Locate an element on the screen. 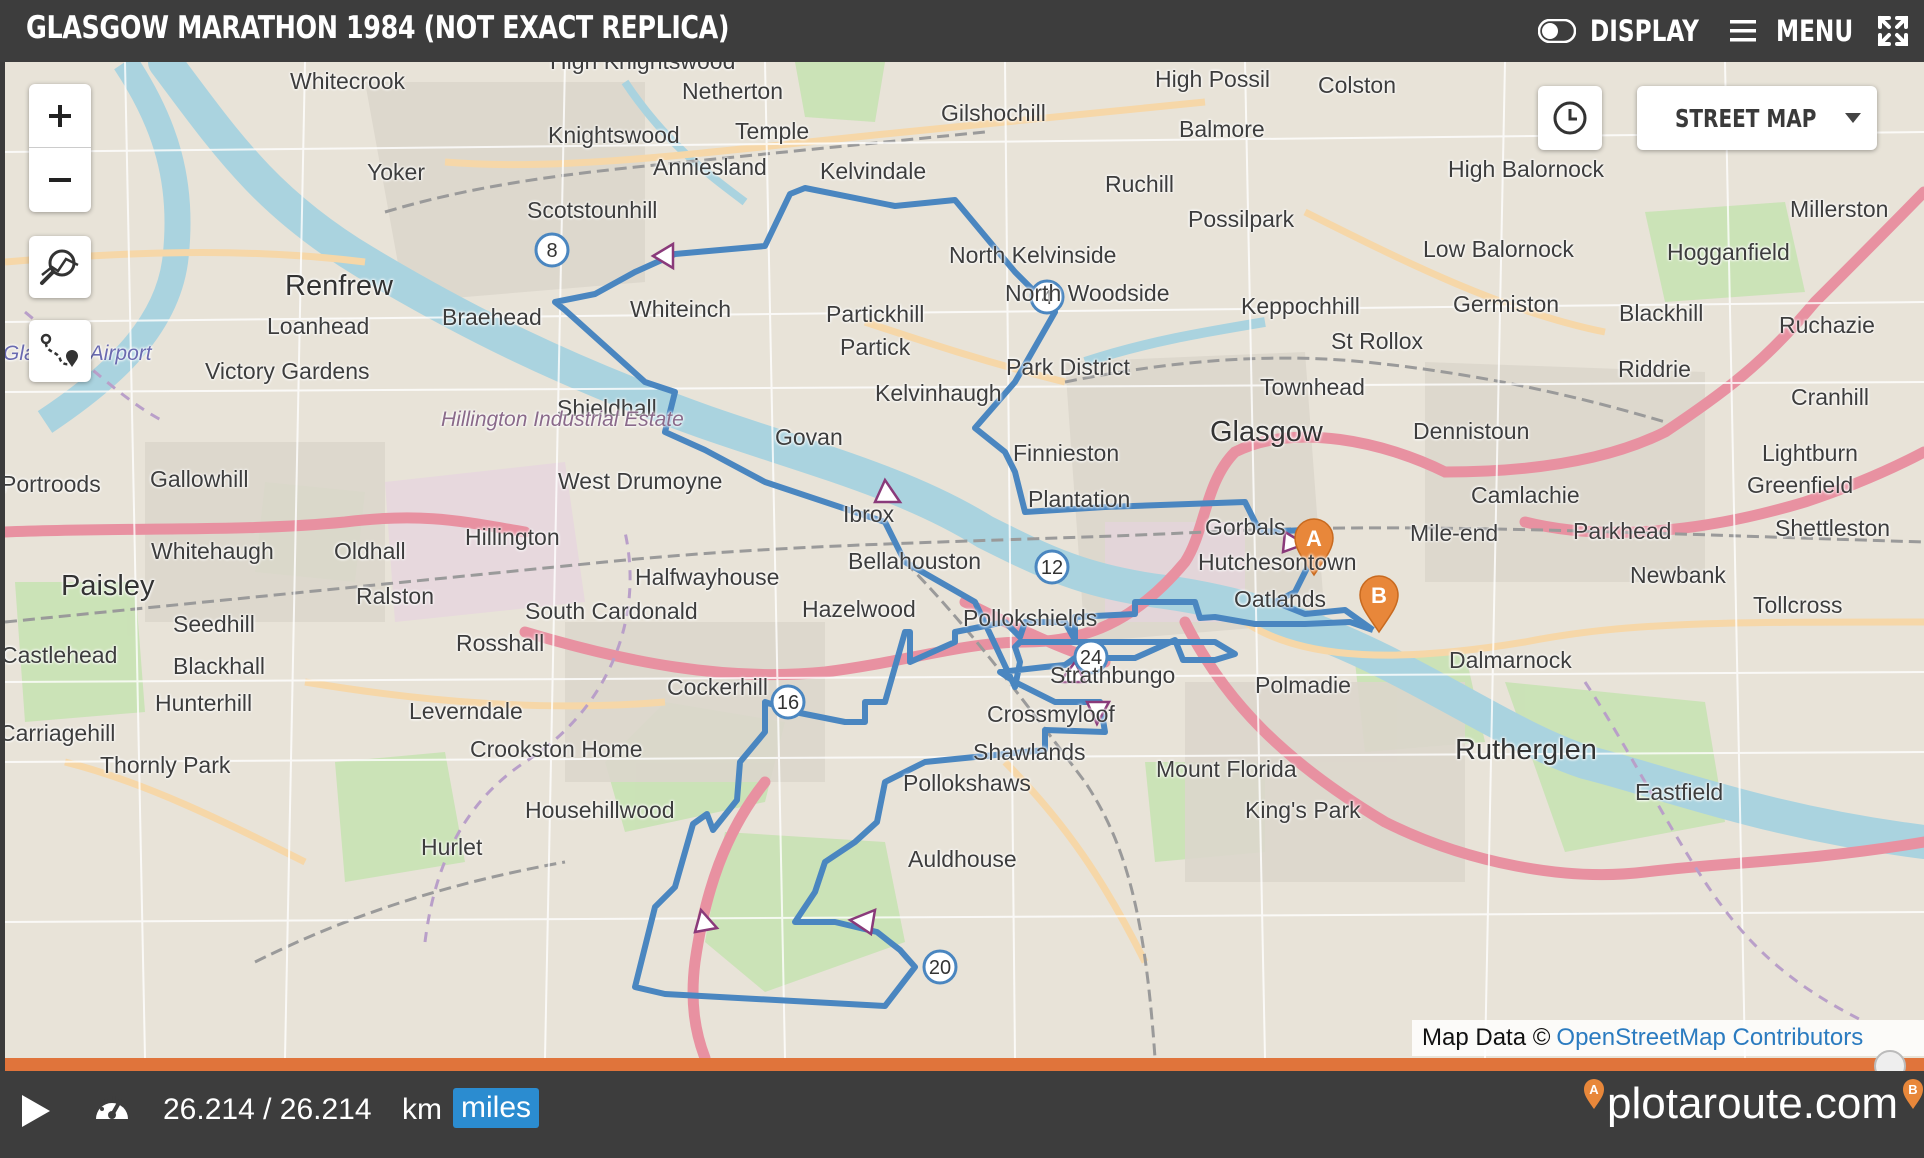 This screenshot has width=1924, height=1158. end-marker: B is located at coordinates (1379, 604).